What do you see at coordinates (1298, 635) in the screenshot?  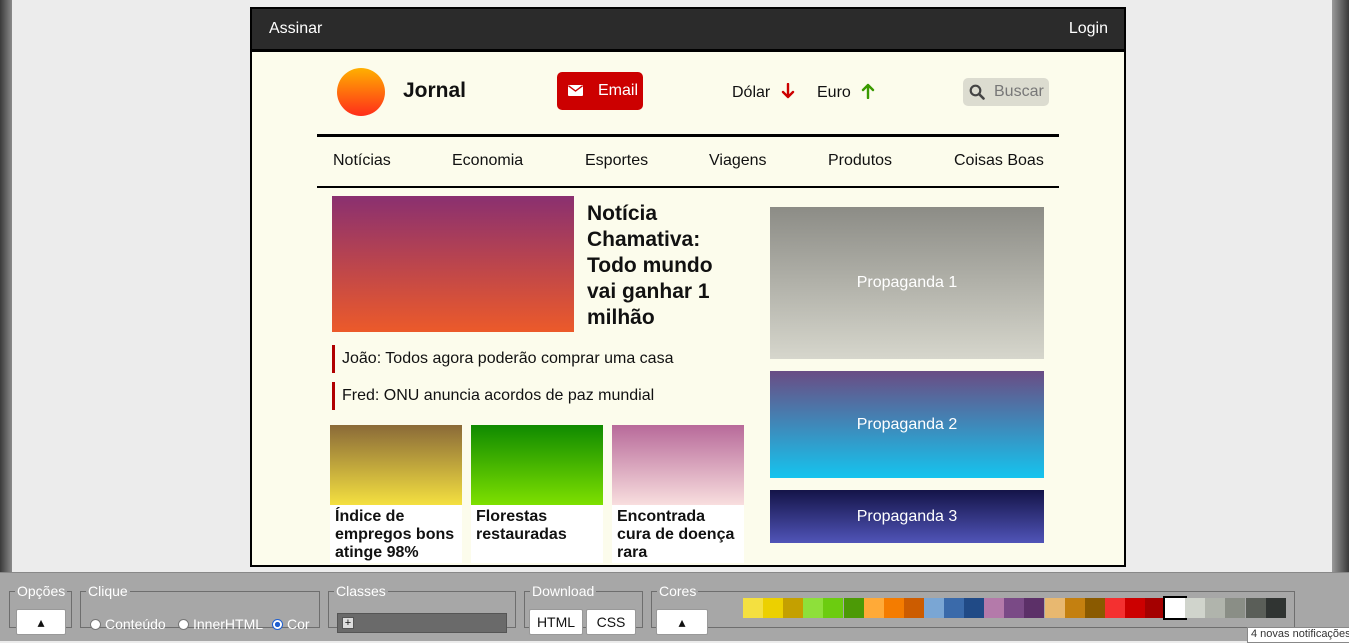 I see `notification-tooltip: 4 novas notificações` at bounding box center [1298, 635].